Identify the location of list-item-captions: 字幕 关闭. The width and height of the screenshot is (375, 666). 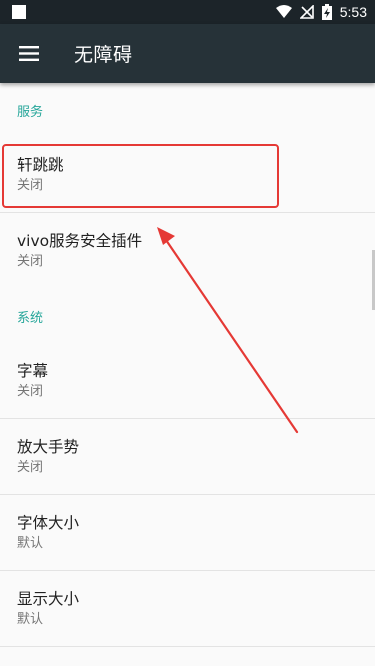
(187, 381).